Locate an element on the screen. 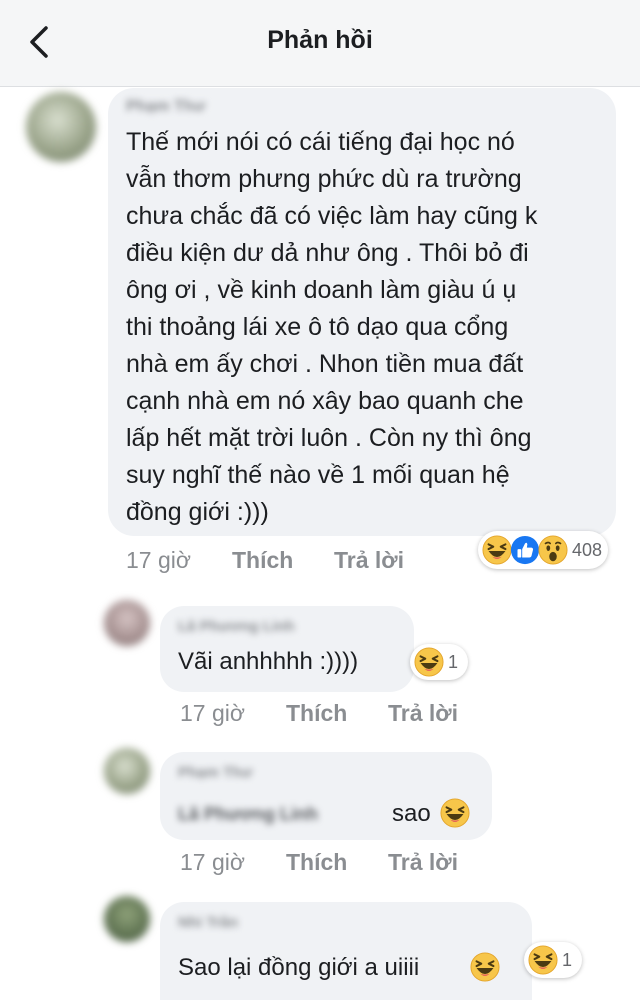  comment-line: nhà em ấy chơi . Nhon tiền mua đất is located at coordinates (325, 364).